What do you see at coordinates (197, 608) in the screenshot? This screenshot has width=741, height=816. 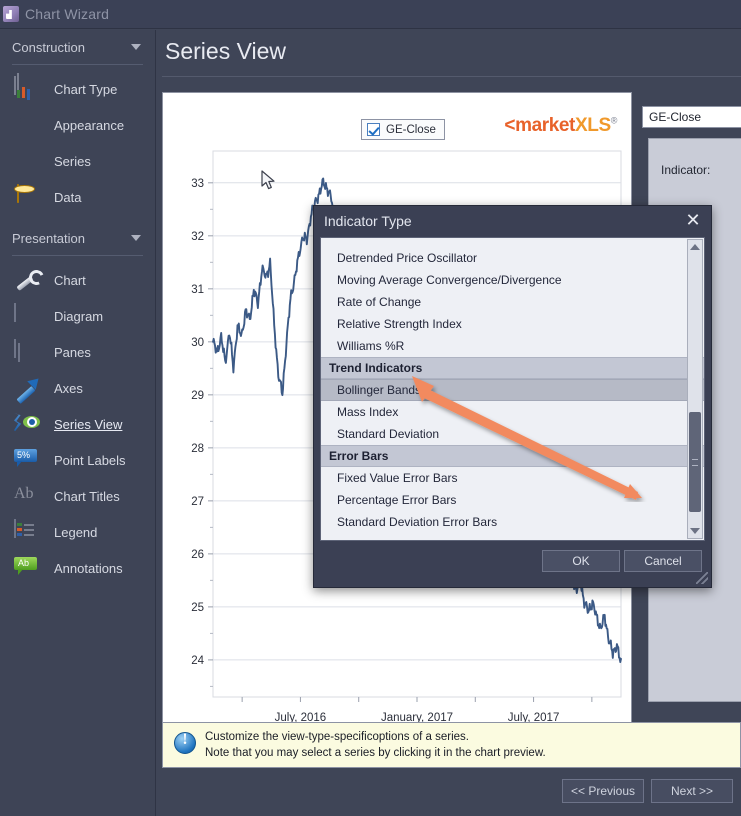 I see `svg-text: 25` at bounding box center [197, 608].